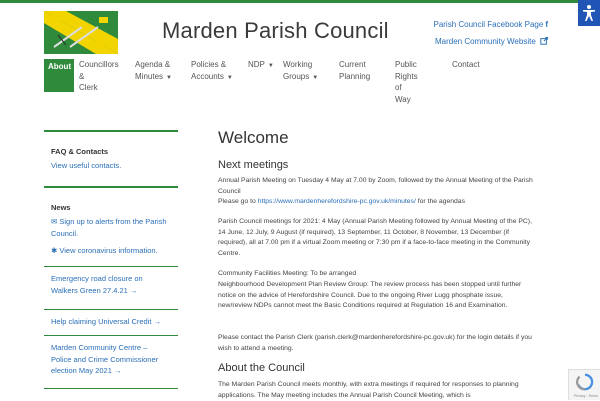  I want to click on recaptcha-icon, so click(585, 382).